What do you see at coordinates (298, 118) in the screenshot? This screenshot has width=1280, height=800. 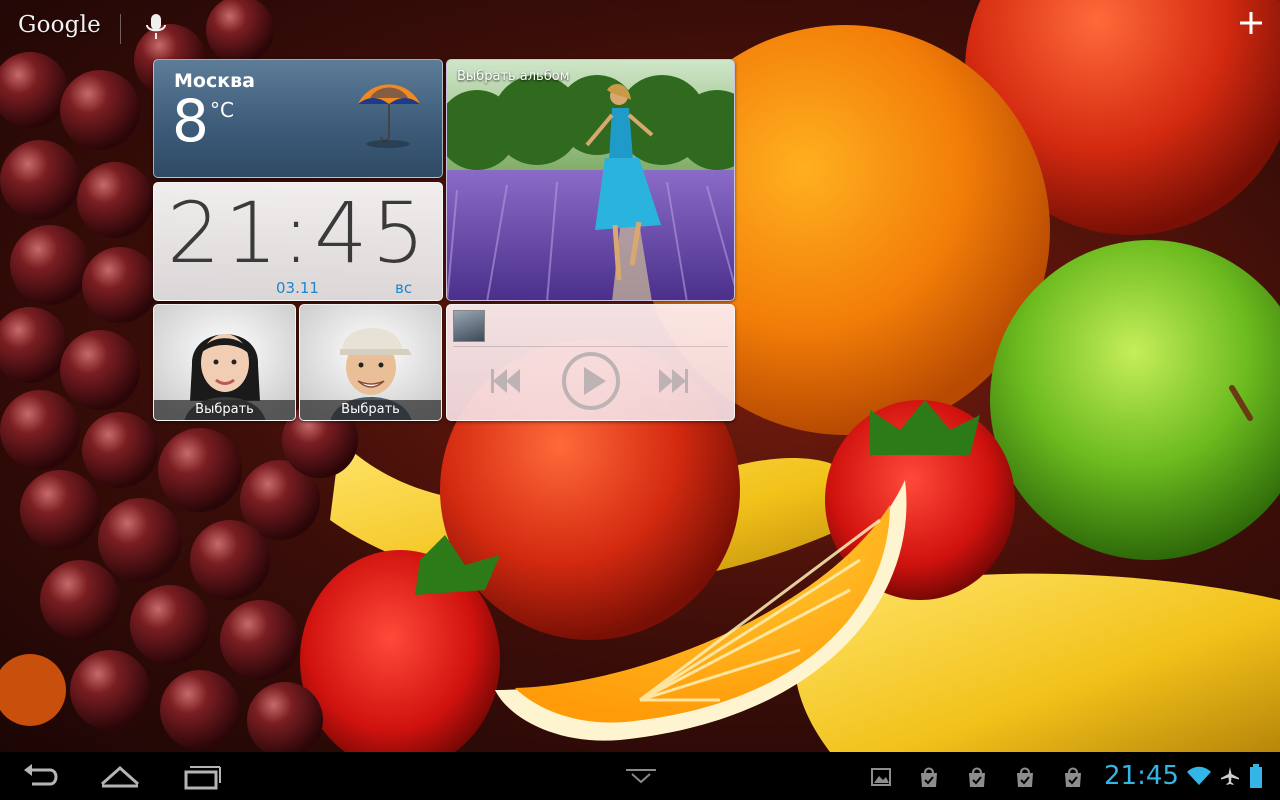 I see `weather-widget: Москва 8 °C` at bounding box center [298, 118].